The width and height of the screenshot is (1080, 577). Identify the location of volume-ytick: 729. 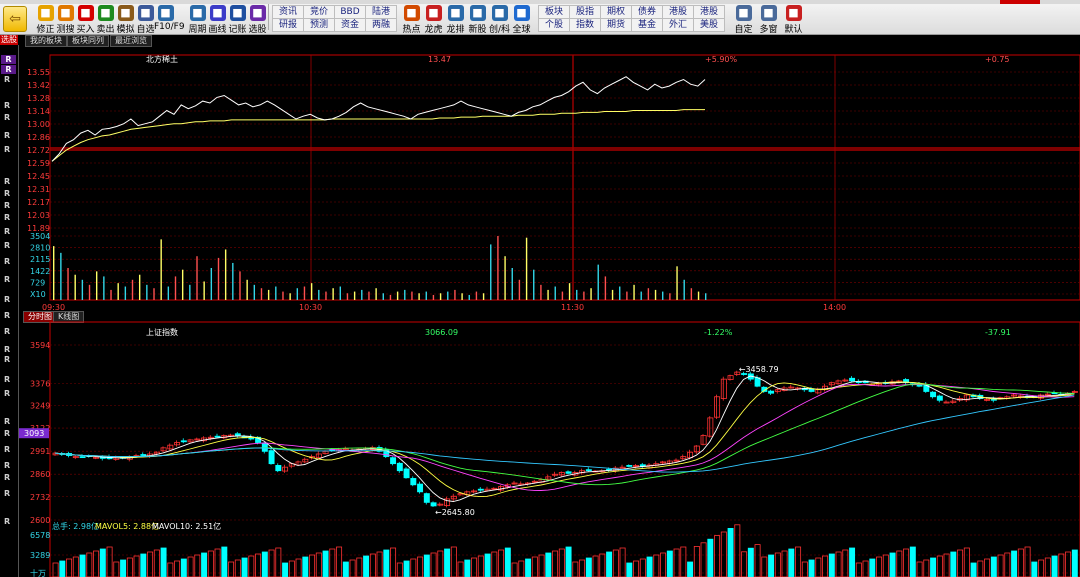
(37, 282).